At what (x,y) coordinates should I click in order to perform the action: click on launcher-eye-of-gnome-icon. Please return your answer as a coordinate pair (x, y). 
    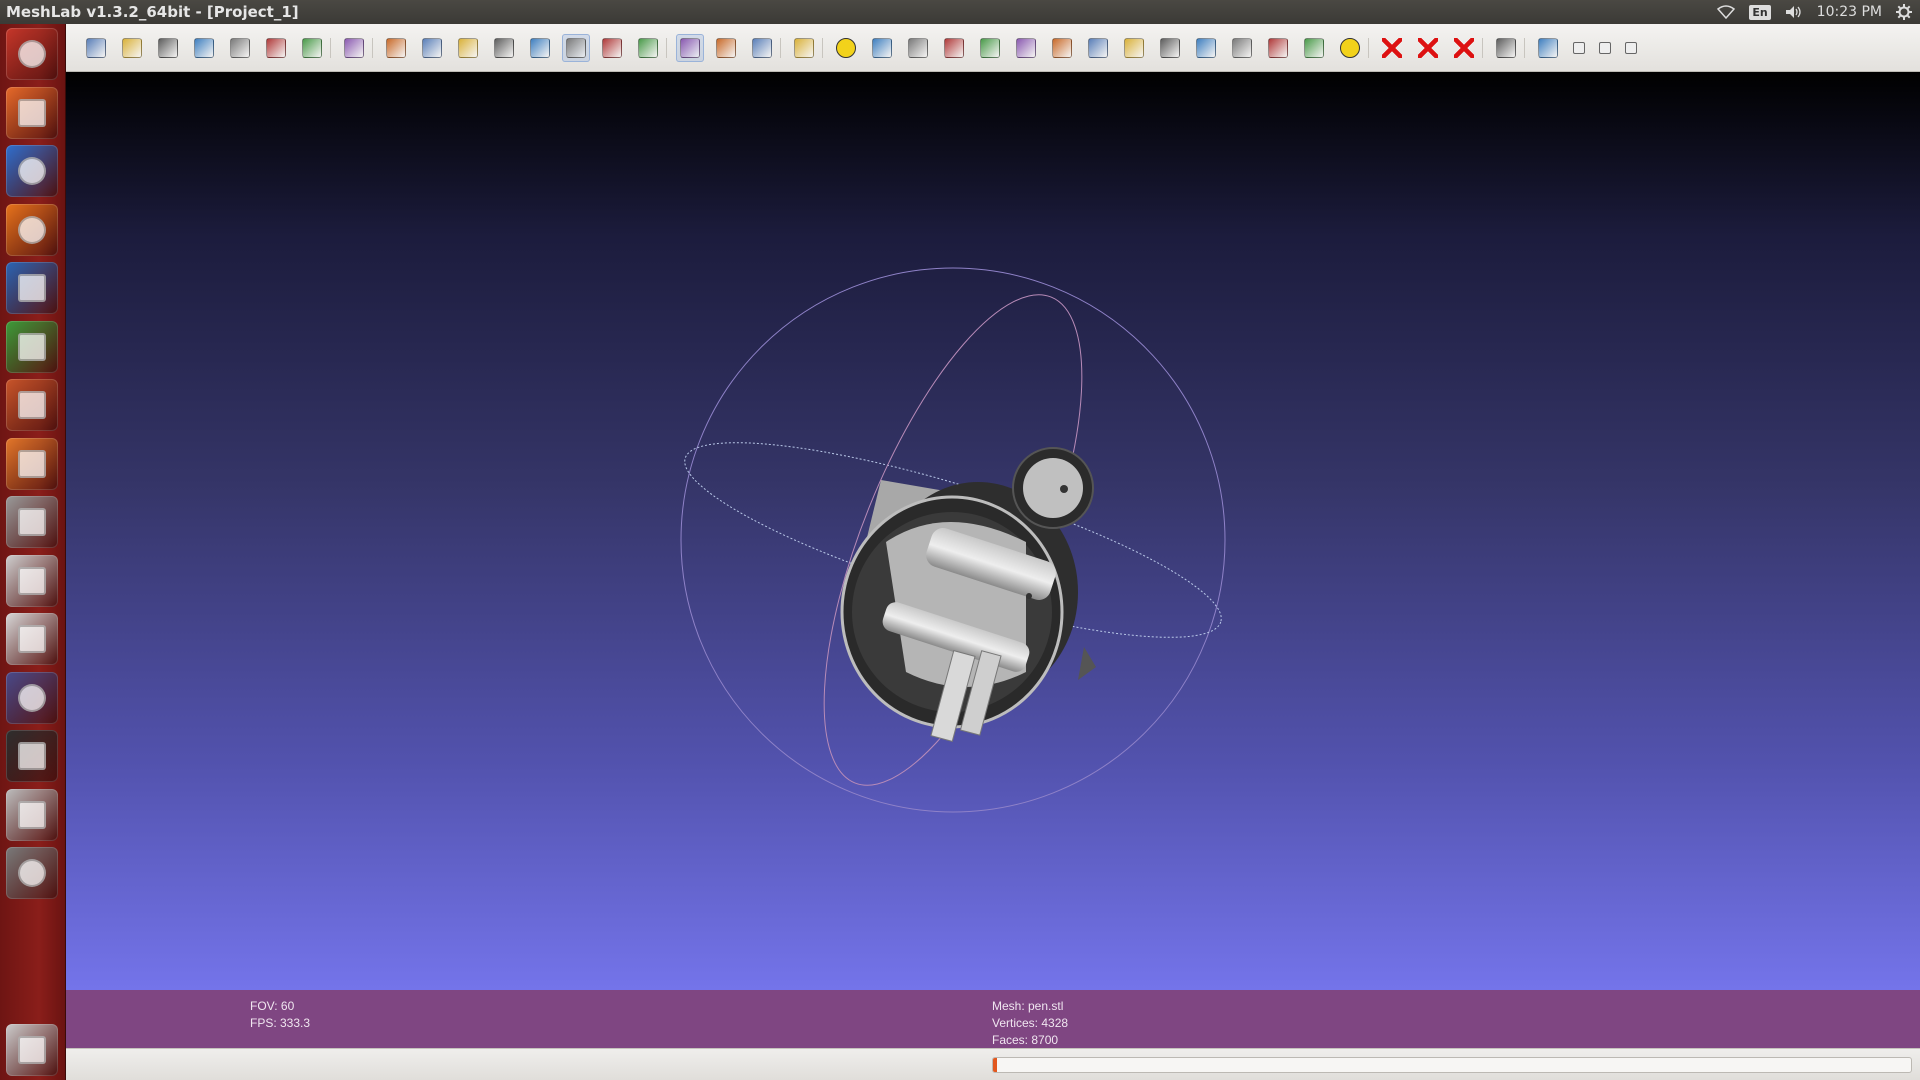
    Looking at the image, I should click on (32, 873).